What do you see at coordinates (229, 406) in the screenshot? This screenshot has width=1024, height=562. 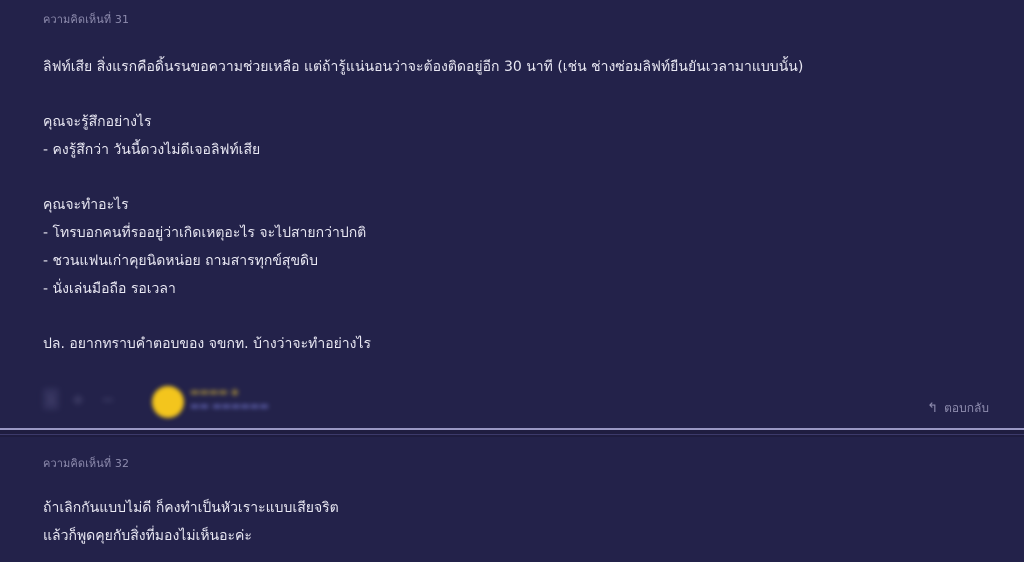 I see `post-time: ▬▬ ▬▬▬▬▬▬` at bounding box center [229, 406].